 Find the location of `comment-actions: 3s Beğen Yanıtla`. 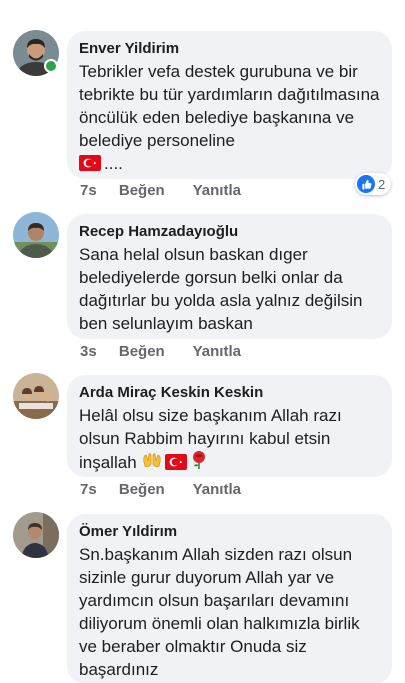

comment-actions: 3s Beğen Yanıtla is located at coordinates (172, 352).